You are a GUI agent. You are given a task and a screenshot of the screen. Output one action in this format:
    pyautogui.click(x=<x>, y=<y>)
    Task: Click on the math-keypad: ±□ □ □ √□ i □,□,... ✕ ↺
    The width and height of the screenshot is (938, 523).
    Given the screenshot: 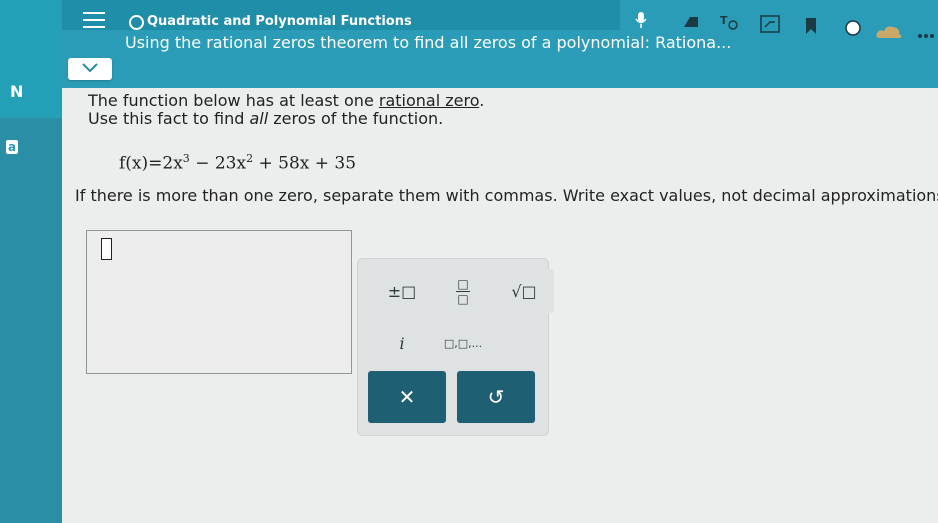 What is the action you would take?
    pyautogui.click(x=455, y=347)
    